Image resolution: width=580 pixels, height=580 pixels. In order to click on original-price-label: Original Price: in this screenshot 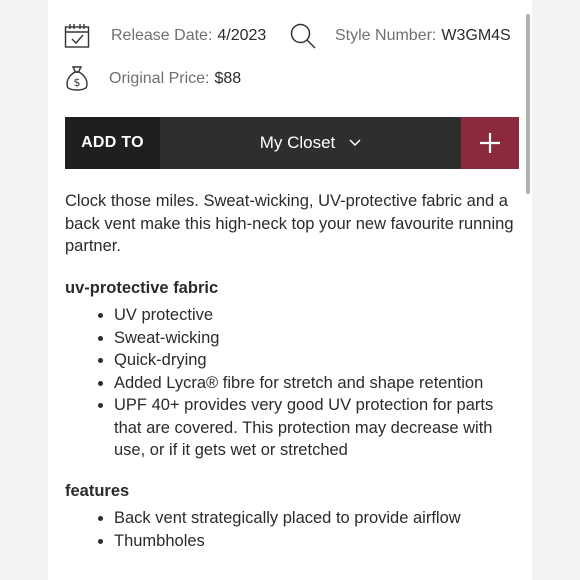, I will do `click(159, 78)`.